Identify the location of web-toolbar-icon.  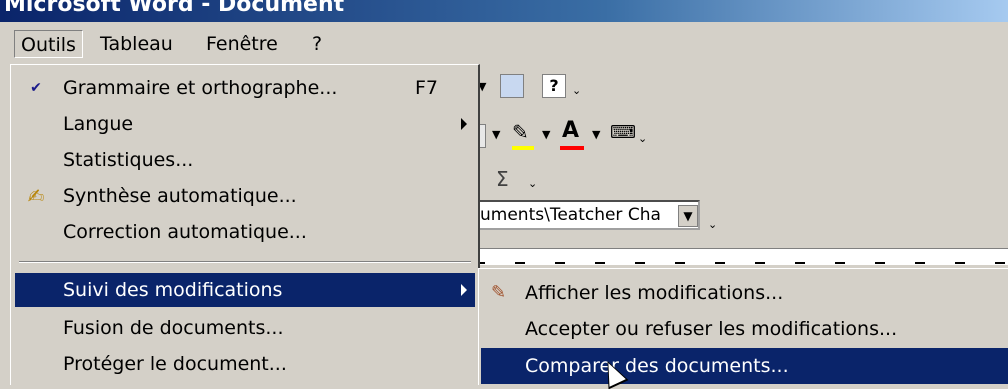
(512, 86).